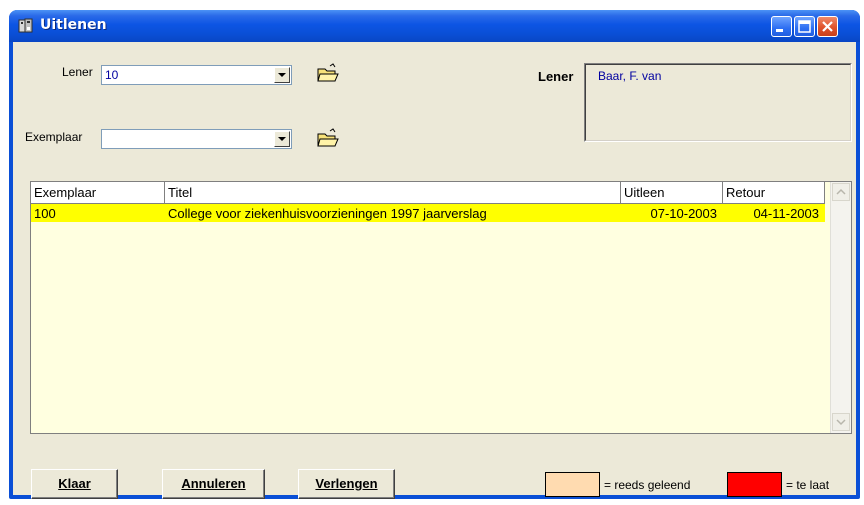  Describe the element at coordinates (754, 484) in the screenshot. I see `legend-swatch-te-laat` at that location.